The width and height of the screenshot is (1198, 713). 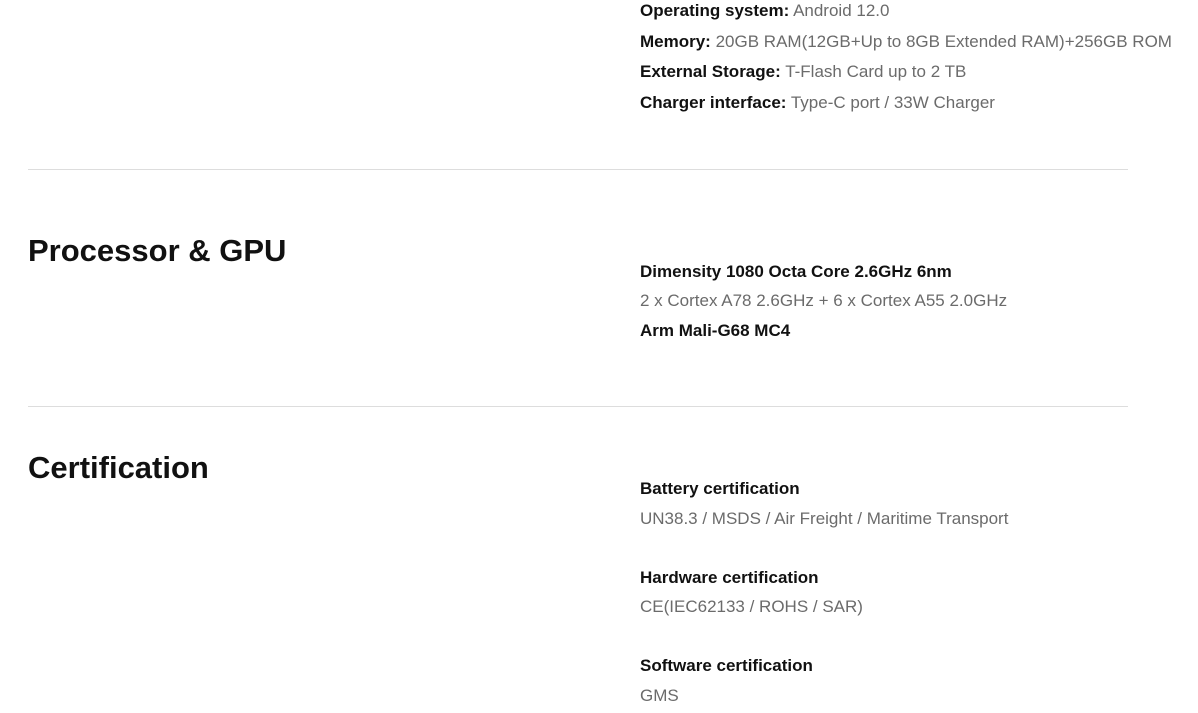 What do you see at coordinates (726, 665) in the screenshot?
I see `software-certification-heading: Software certification` at bounding box center [726, 665].